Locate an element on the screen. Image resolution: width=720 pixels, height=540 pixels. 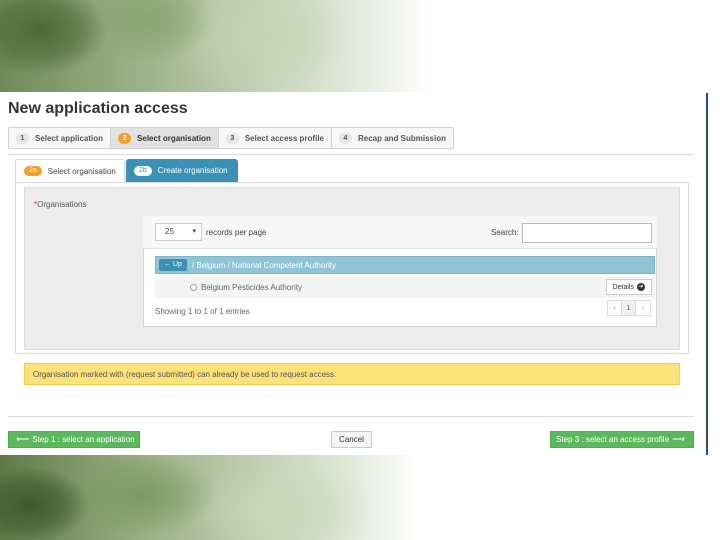
step-number: 3 is located at coordinates (232, 138).